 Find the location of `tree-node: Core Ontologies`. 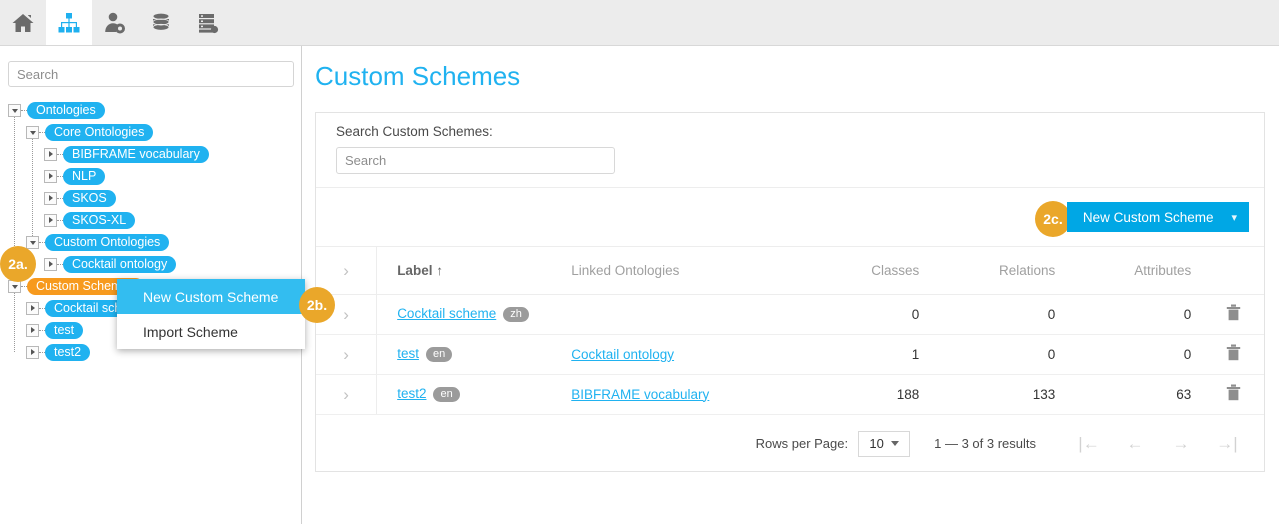

tree-node: Core Ontologies is located at coordinates (150, 132).